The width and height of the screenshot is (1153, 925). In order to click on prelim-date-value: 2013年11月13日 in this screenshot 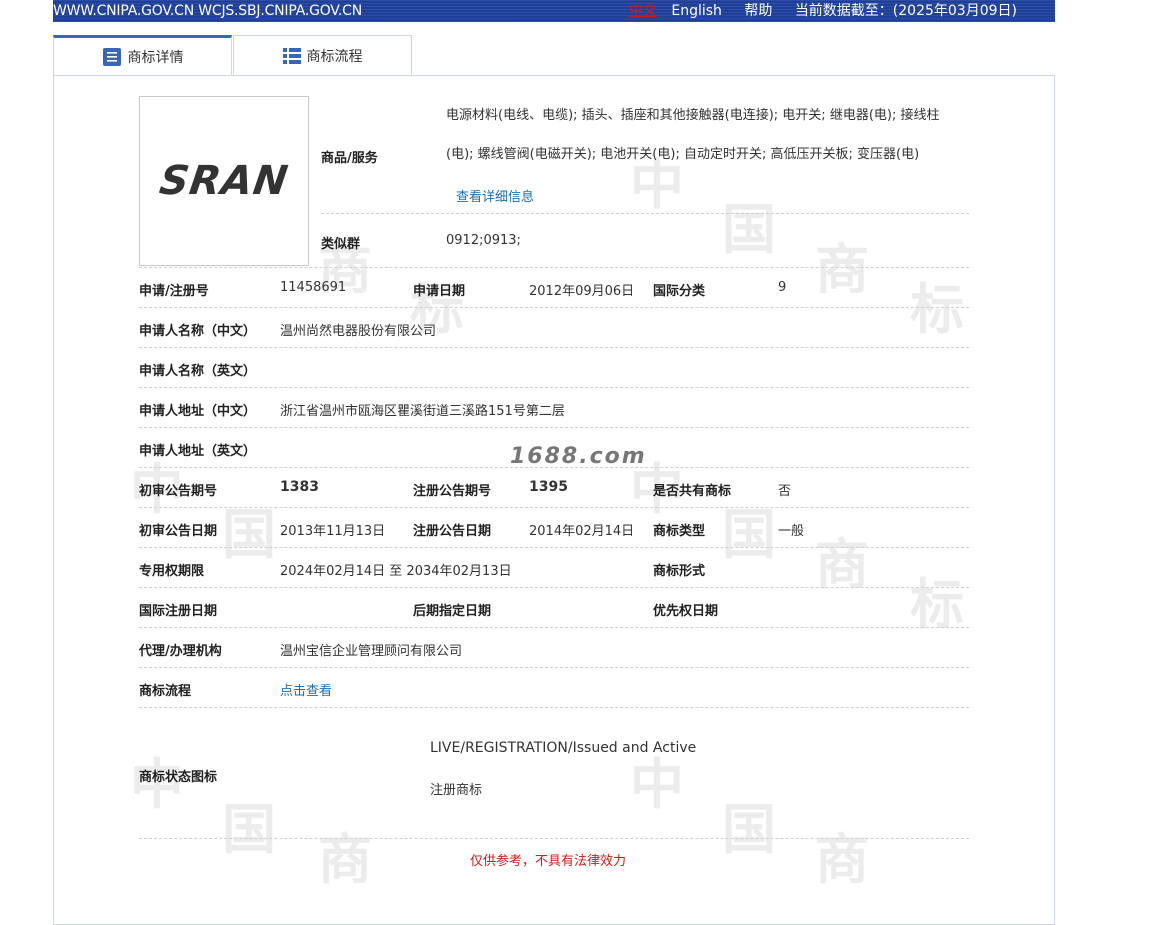, I will do `click(333, 531)`.